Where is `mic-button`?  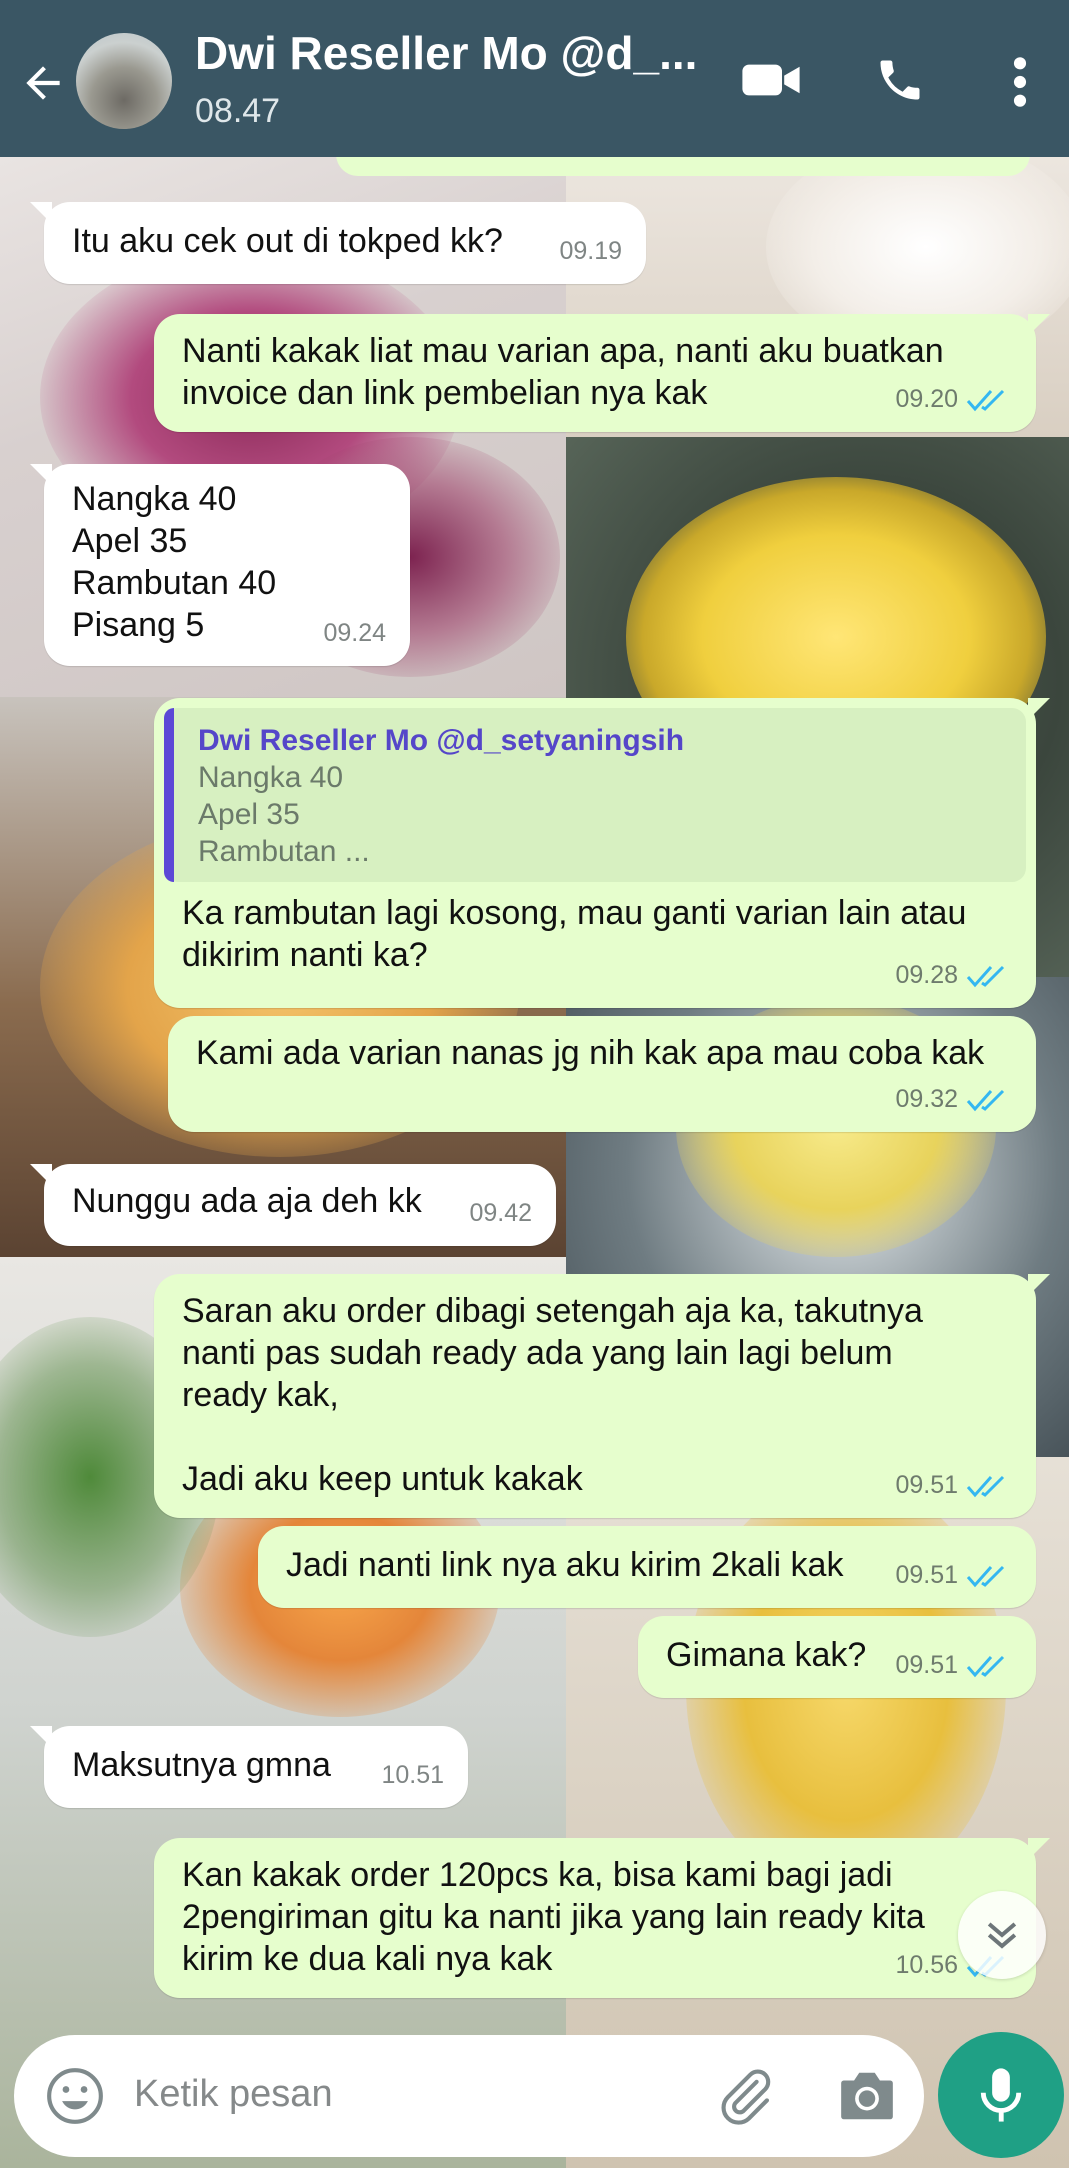 mic-button is located at coordinates (1001, 2095).